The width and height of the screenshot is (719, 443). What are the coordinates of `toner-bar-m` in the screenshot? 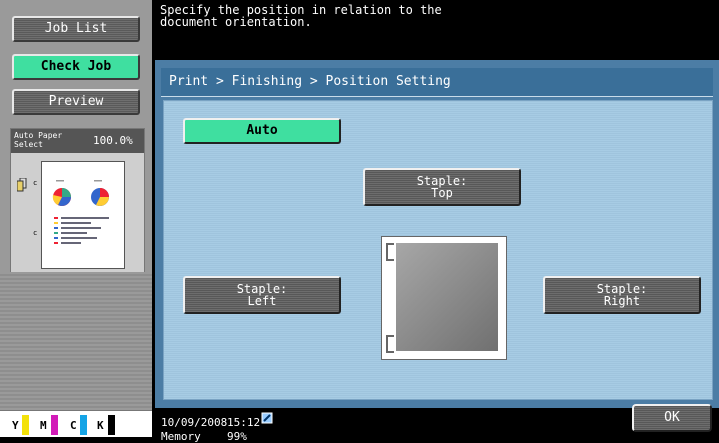 It's located at (54, 425).